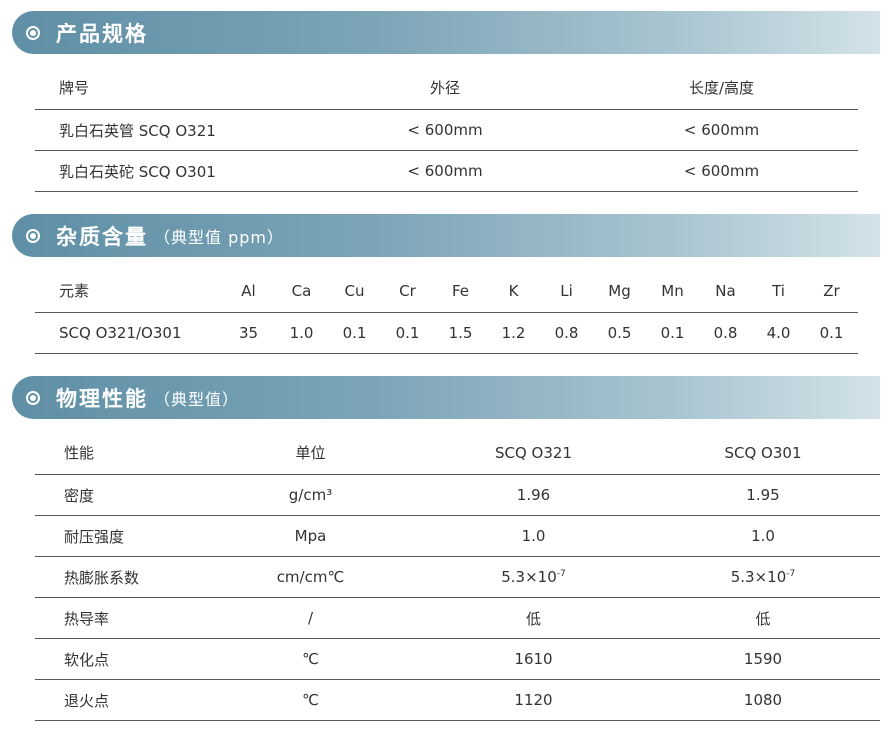  I want to click on table-row: 乳白石英砣 SCQ O301 < 600mm < 600mm, so click(446, 171).